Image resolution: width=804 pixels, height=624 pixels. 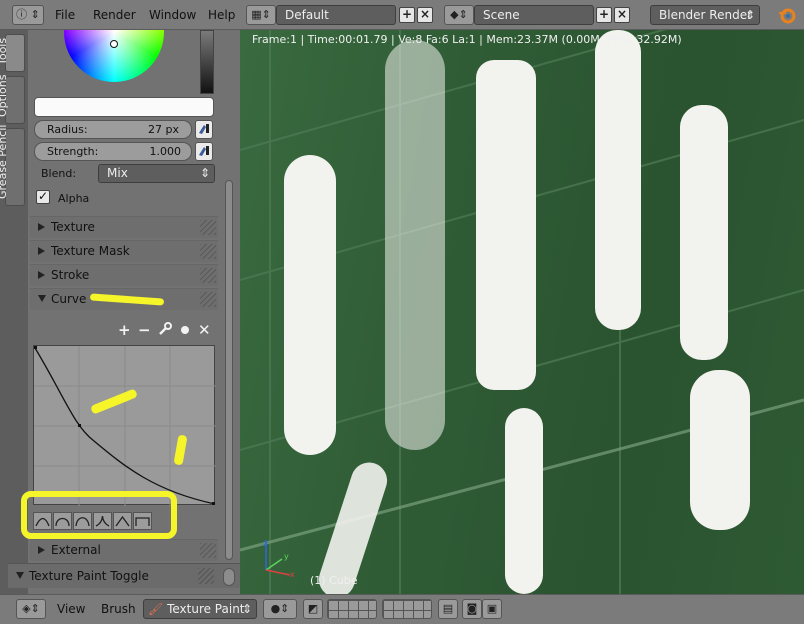 I want to click on menu-window: Window, so click(x=172, y=15).